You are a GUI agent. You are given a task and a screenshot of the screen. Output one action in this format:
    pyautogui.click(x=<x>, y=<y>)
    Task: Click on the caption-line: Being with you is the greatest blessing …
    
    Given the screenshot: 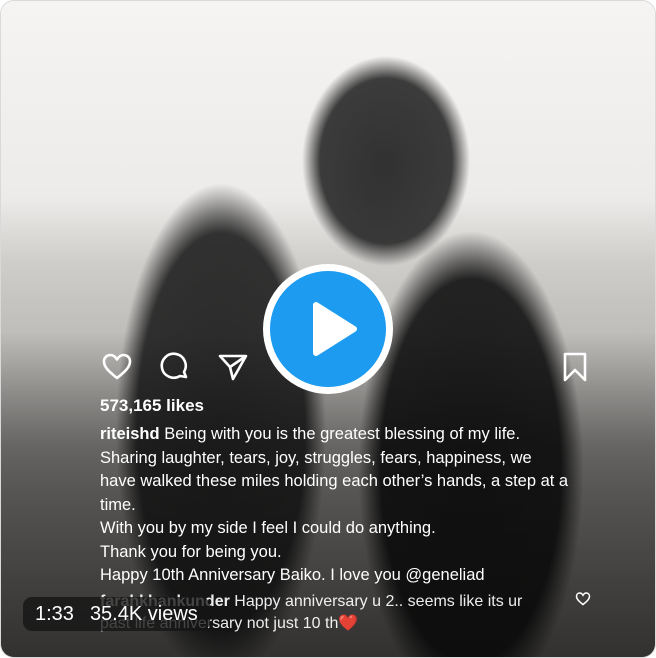 What is the action you would take?
    pyautogui.click(x=340, y=434)
    